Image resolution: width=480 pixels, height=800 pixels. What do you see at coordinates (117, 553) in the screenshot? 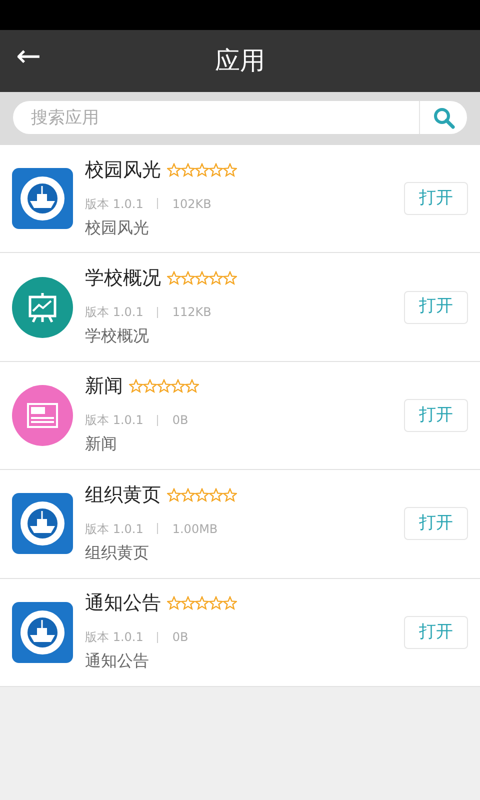
I see `app-description: 组织黄页` at bounding box center [117, 553].